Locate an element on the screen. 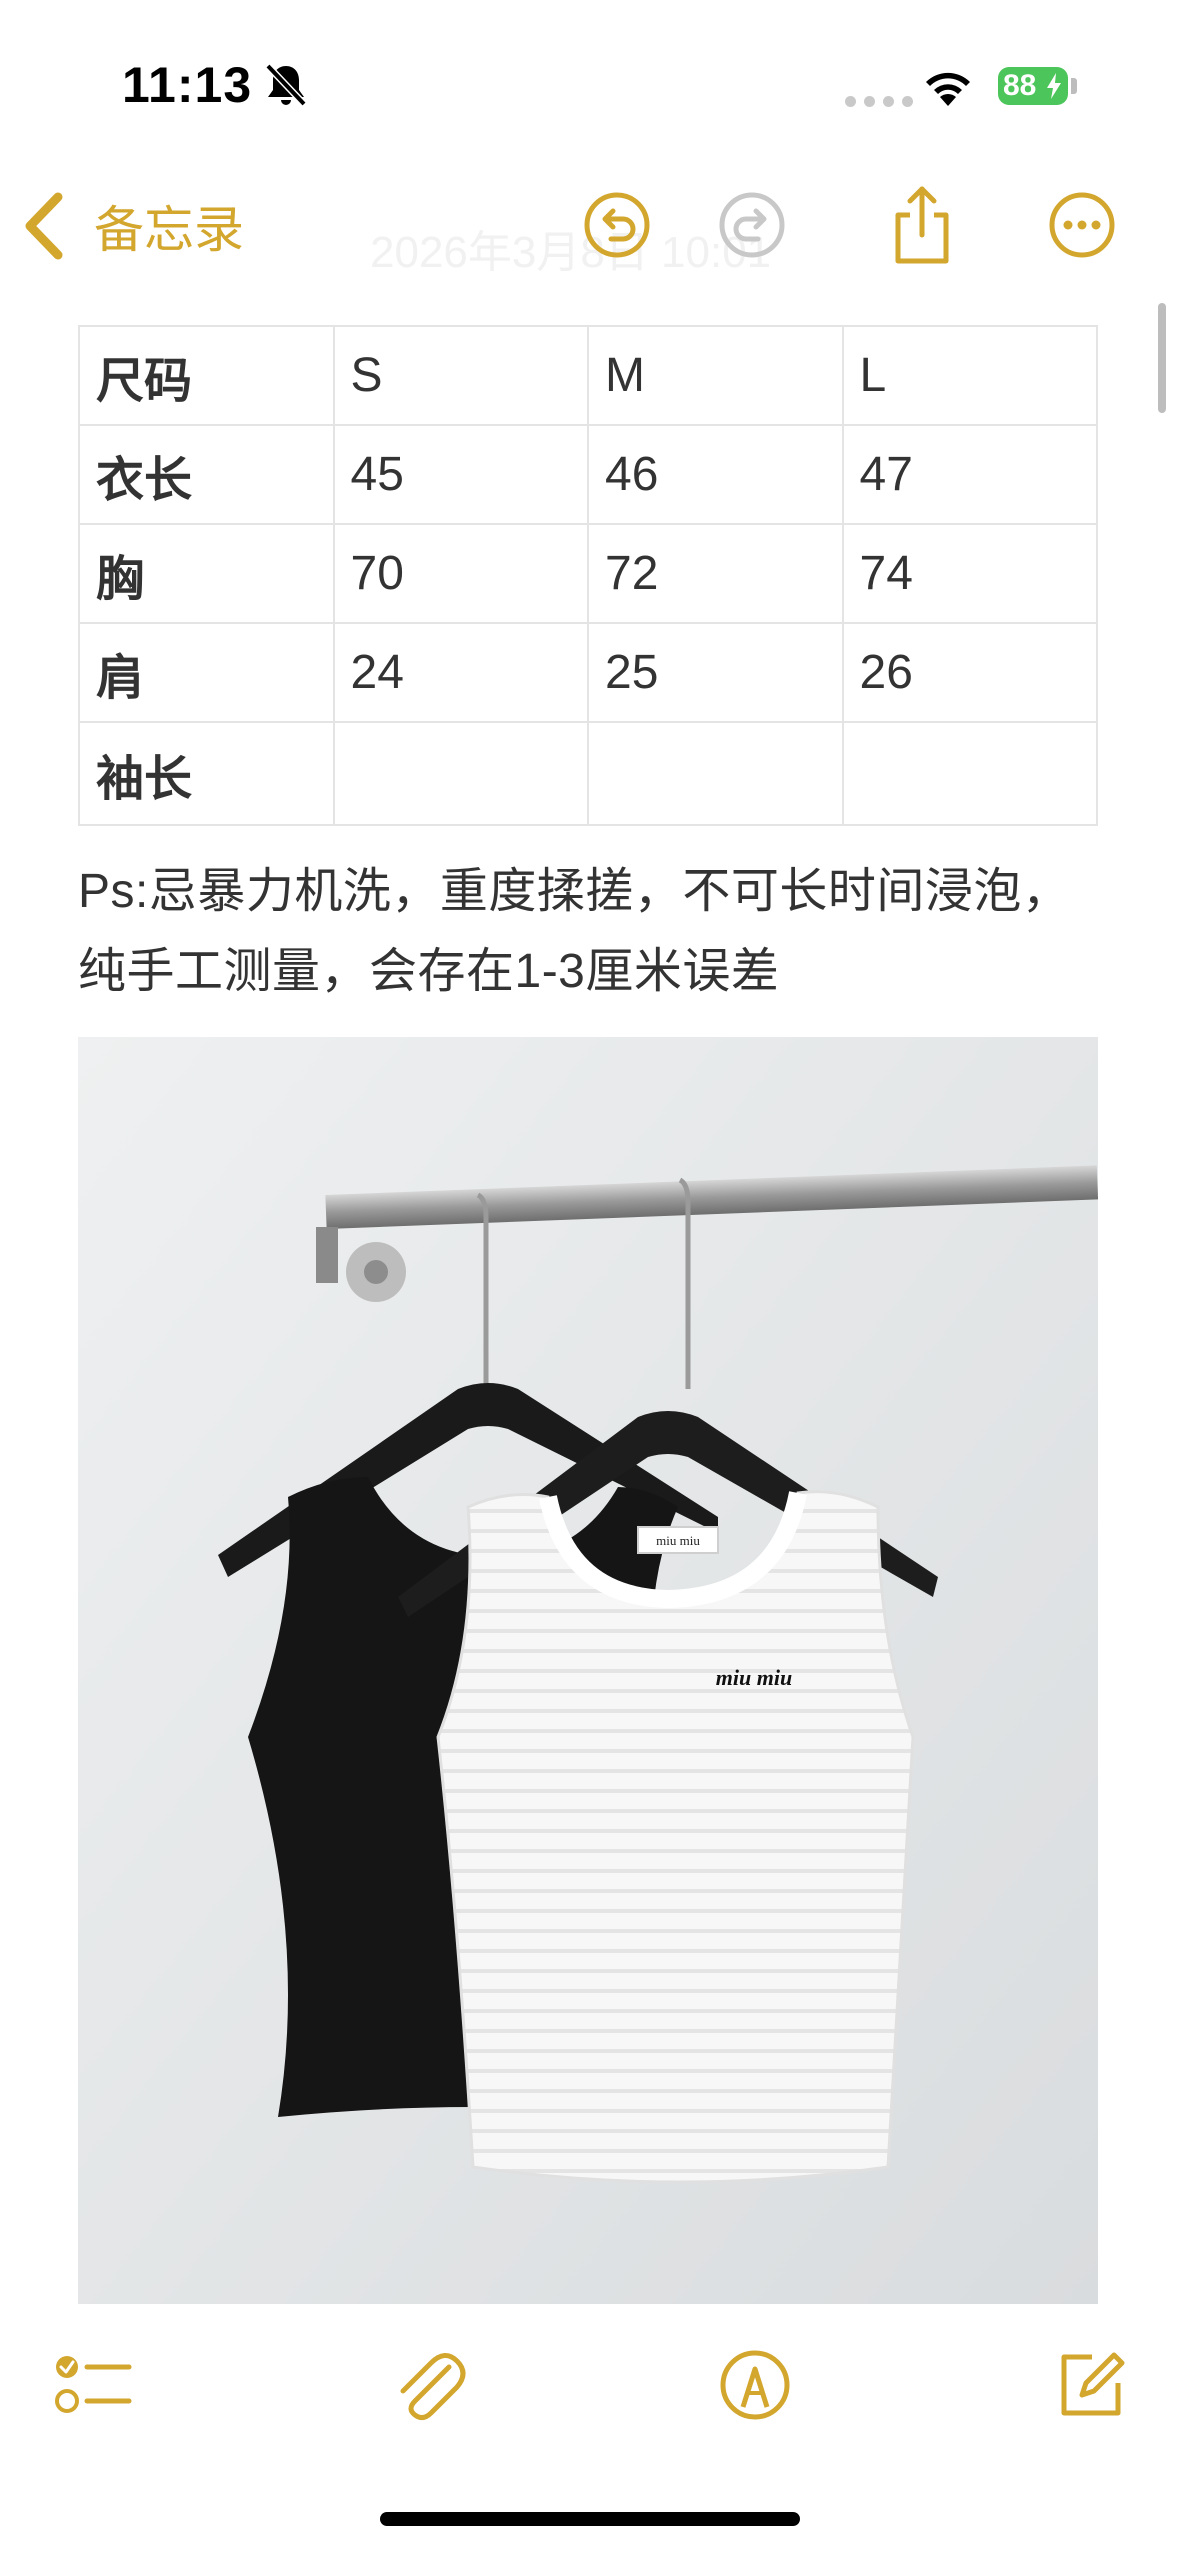 Image resolution: width=1179 pixels, height=2556 pixels. table-header-row: 尺码 S M L is located at coordinates (588, 375).